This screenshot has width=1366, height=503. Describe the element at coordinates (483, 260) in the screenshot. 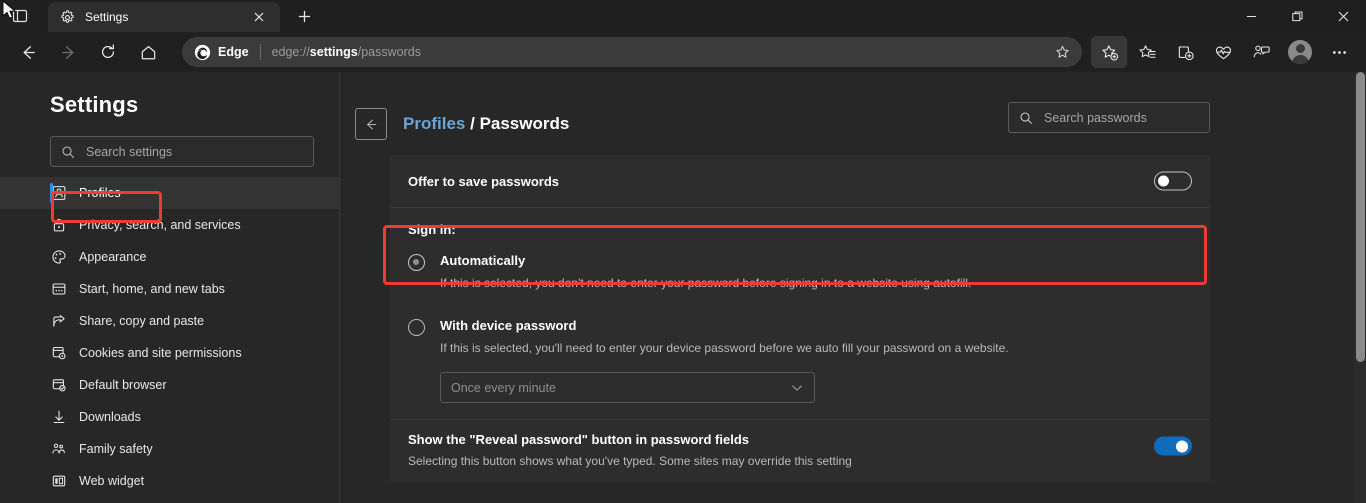

I see `radio-label: Automatically` at that location.